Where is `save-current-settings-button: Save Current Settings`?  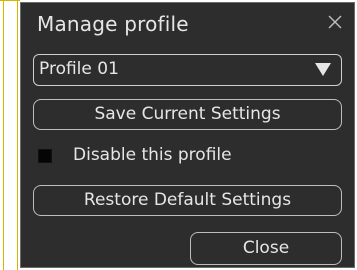
save-current-settings-button: Save Current Settings is located at coordinates (187, 114).